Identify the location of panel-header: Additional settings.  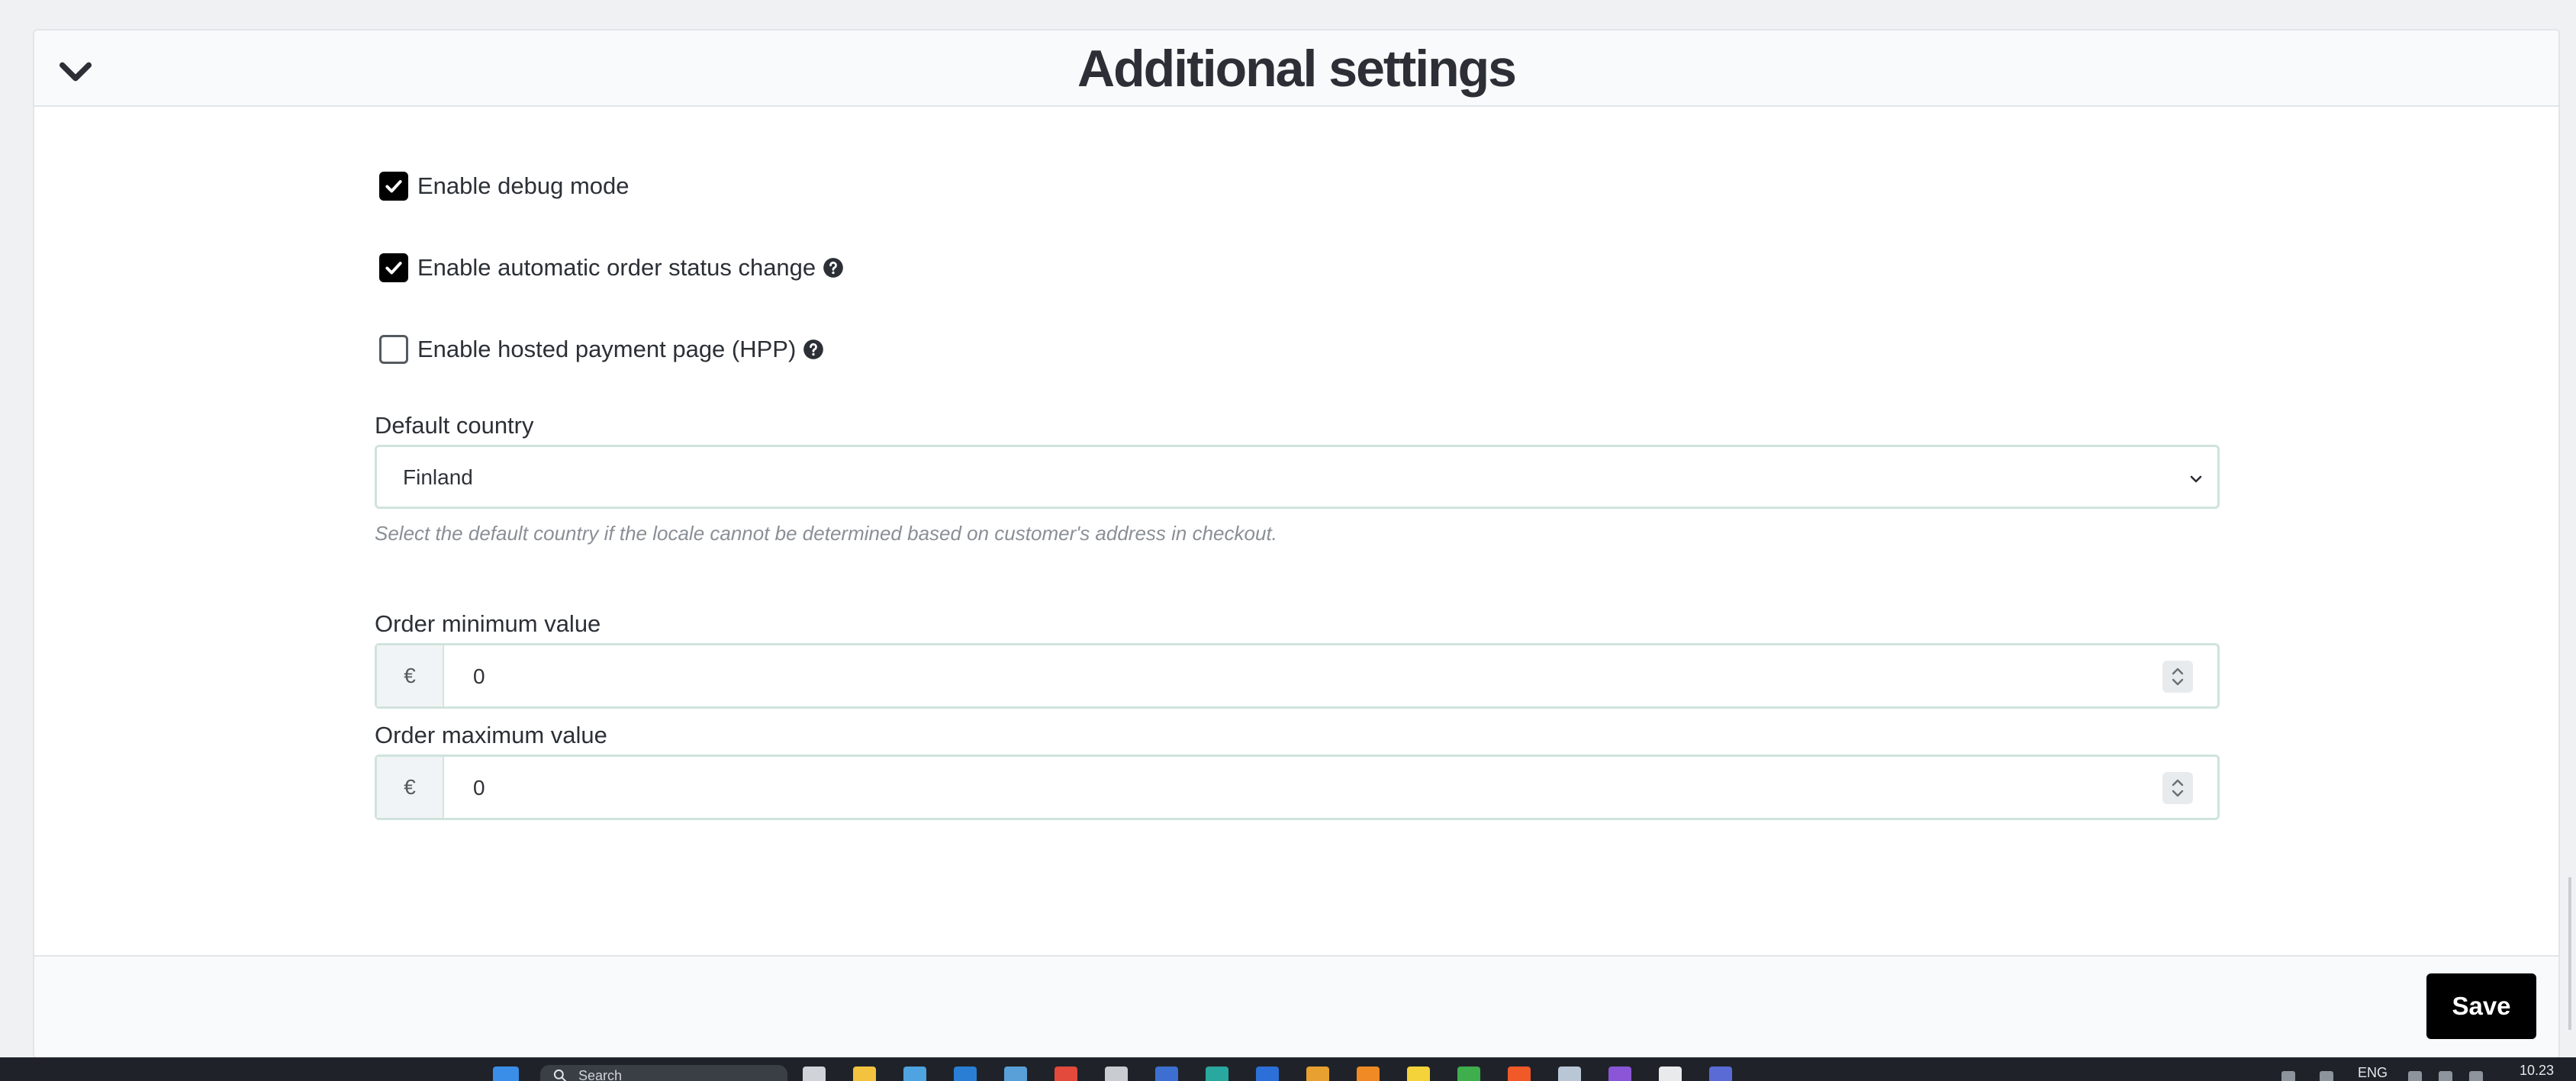
(1296, 69).